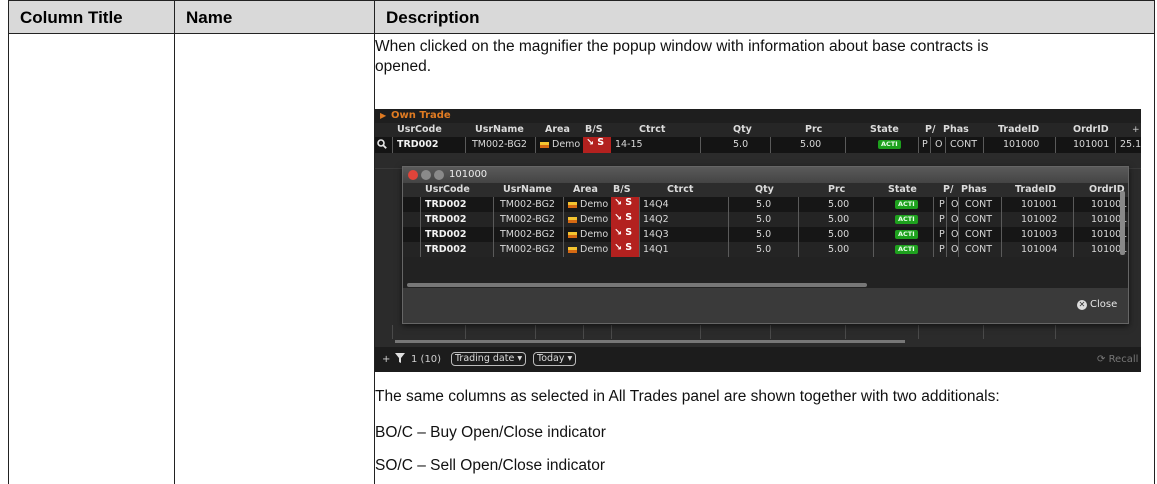 The image size is (1157, 484). Describe the element at coordinates (758, 116) in the screenshot. I see `panel-title-bar: ▶ Own Trade` at that location.